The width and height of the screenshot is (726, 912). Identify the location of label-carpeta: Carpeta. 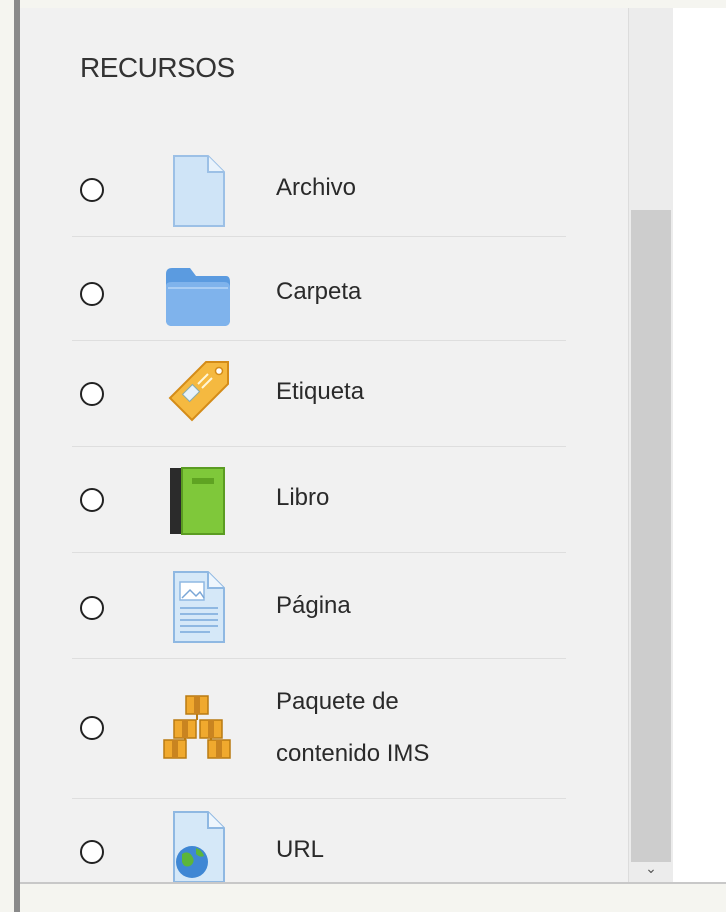
(319, 291).